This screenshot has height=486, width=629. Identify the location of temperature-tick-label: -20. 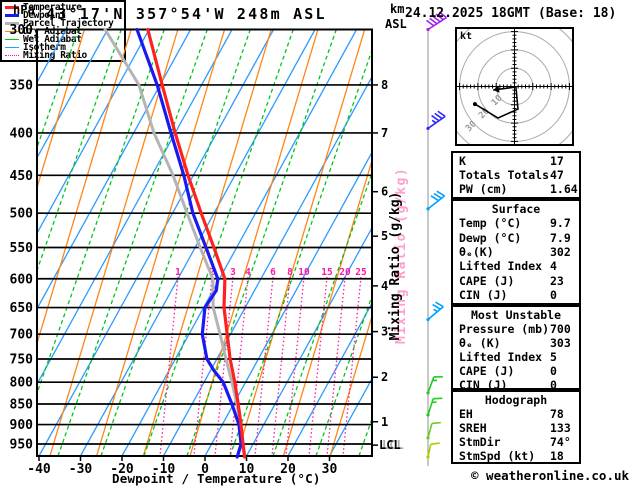
(122, 469).